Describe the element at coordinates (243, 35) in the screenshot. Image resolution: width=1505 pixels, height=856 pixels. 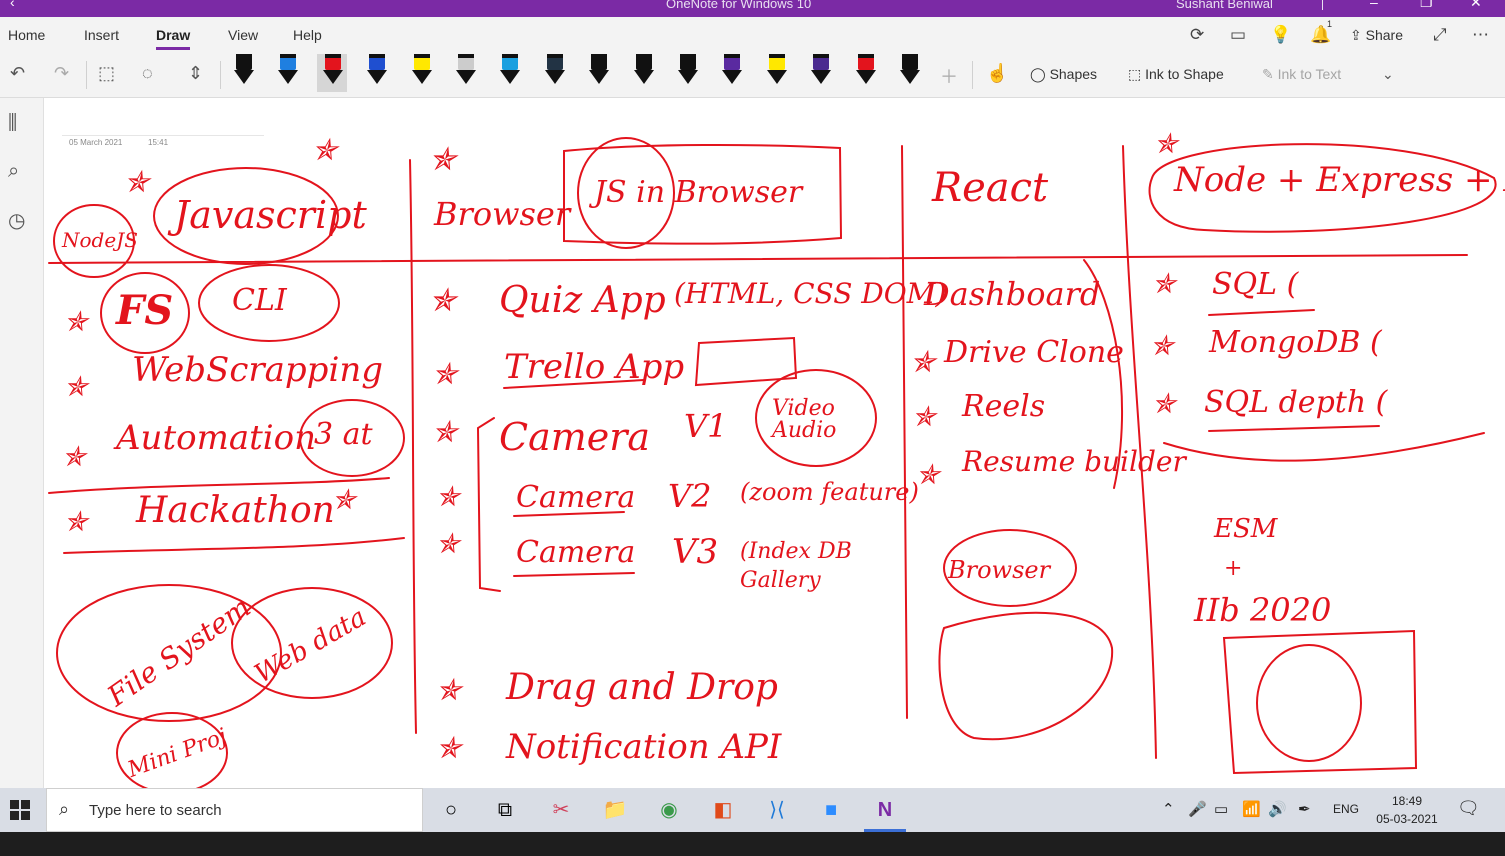
I see `tab-view: View` at that location.